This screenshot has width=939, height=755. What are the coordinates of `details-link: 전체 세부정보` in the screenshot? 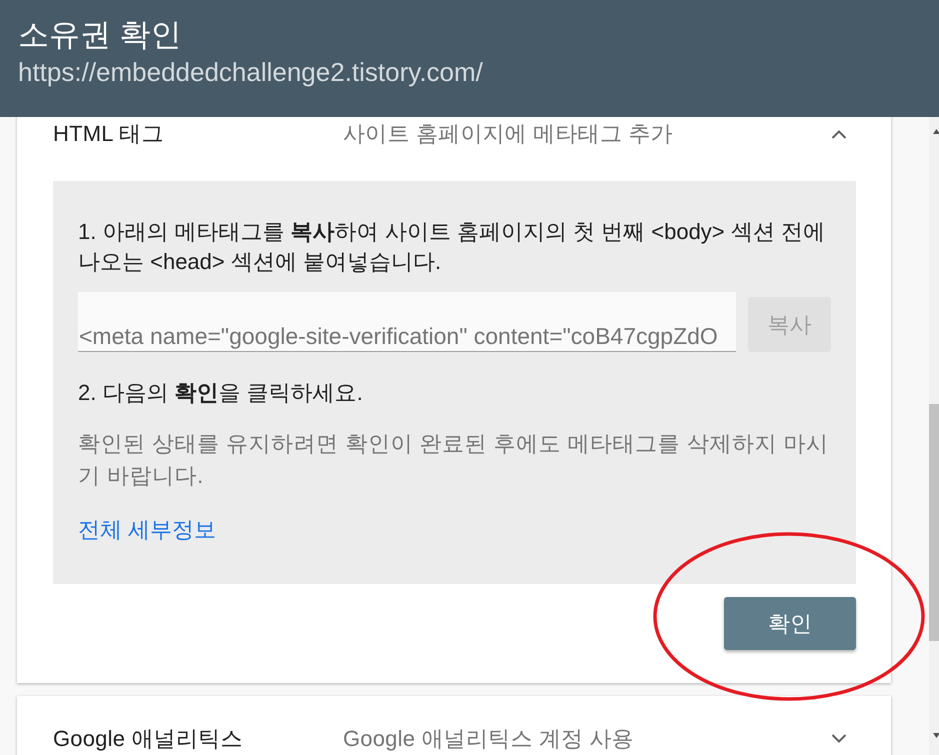 It's located at (147, 530).